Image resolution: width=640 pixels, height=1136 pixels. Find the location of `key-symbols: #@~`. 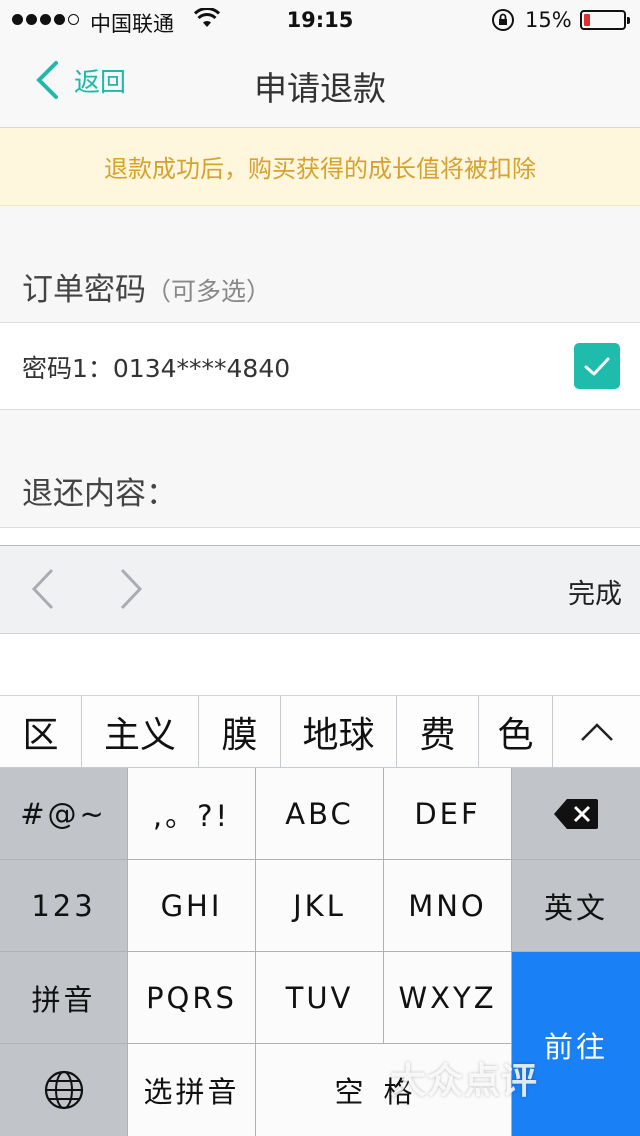

key-symbols: #@~ is located at coordinates (64, 814).